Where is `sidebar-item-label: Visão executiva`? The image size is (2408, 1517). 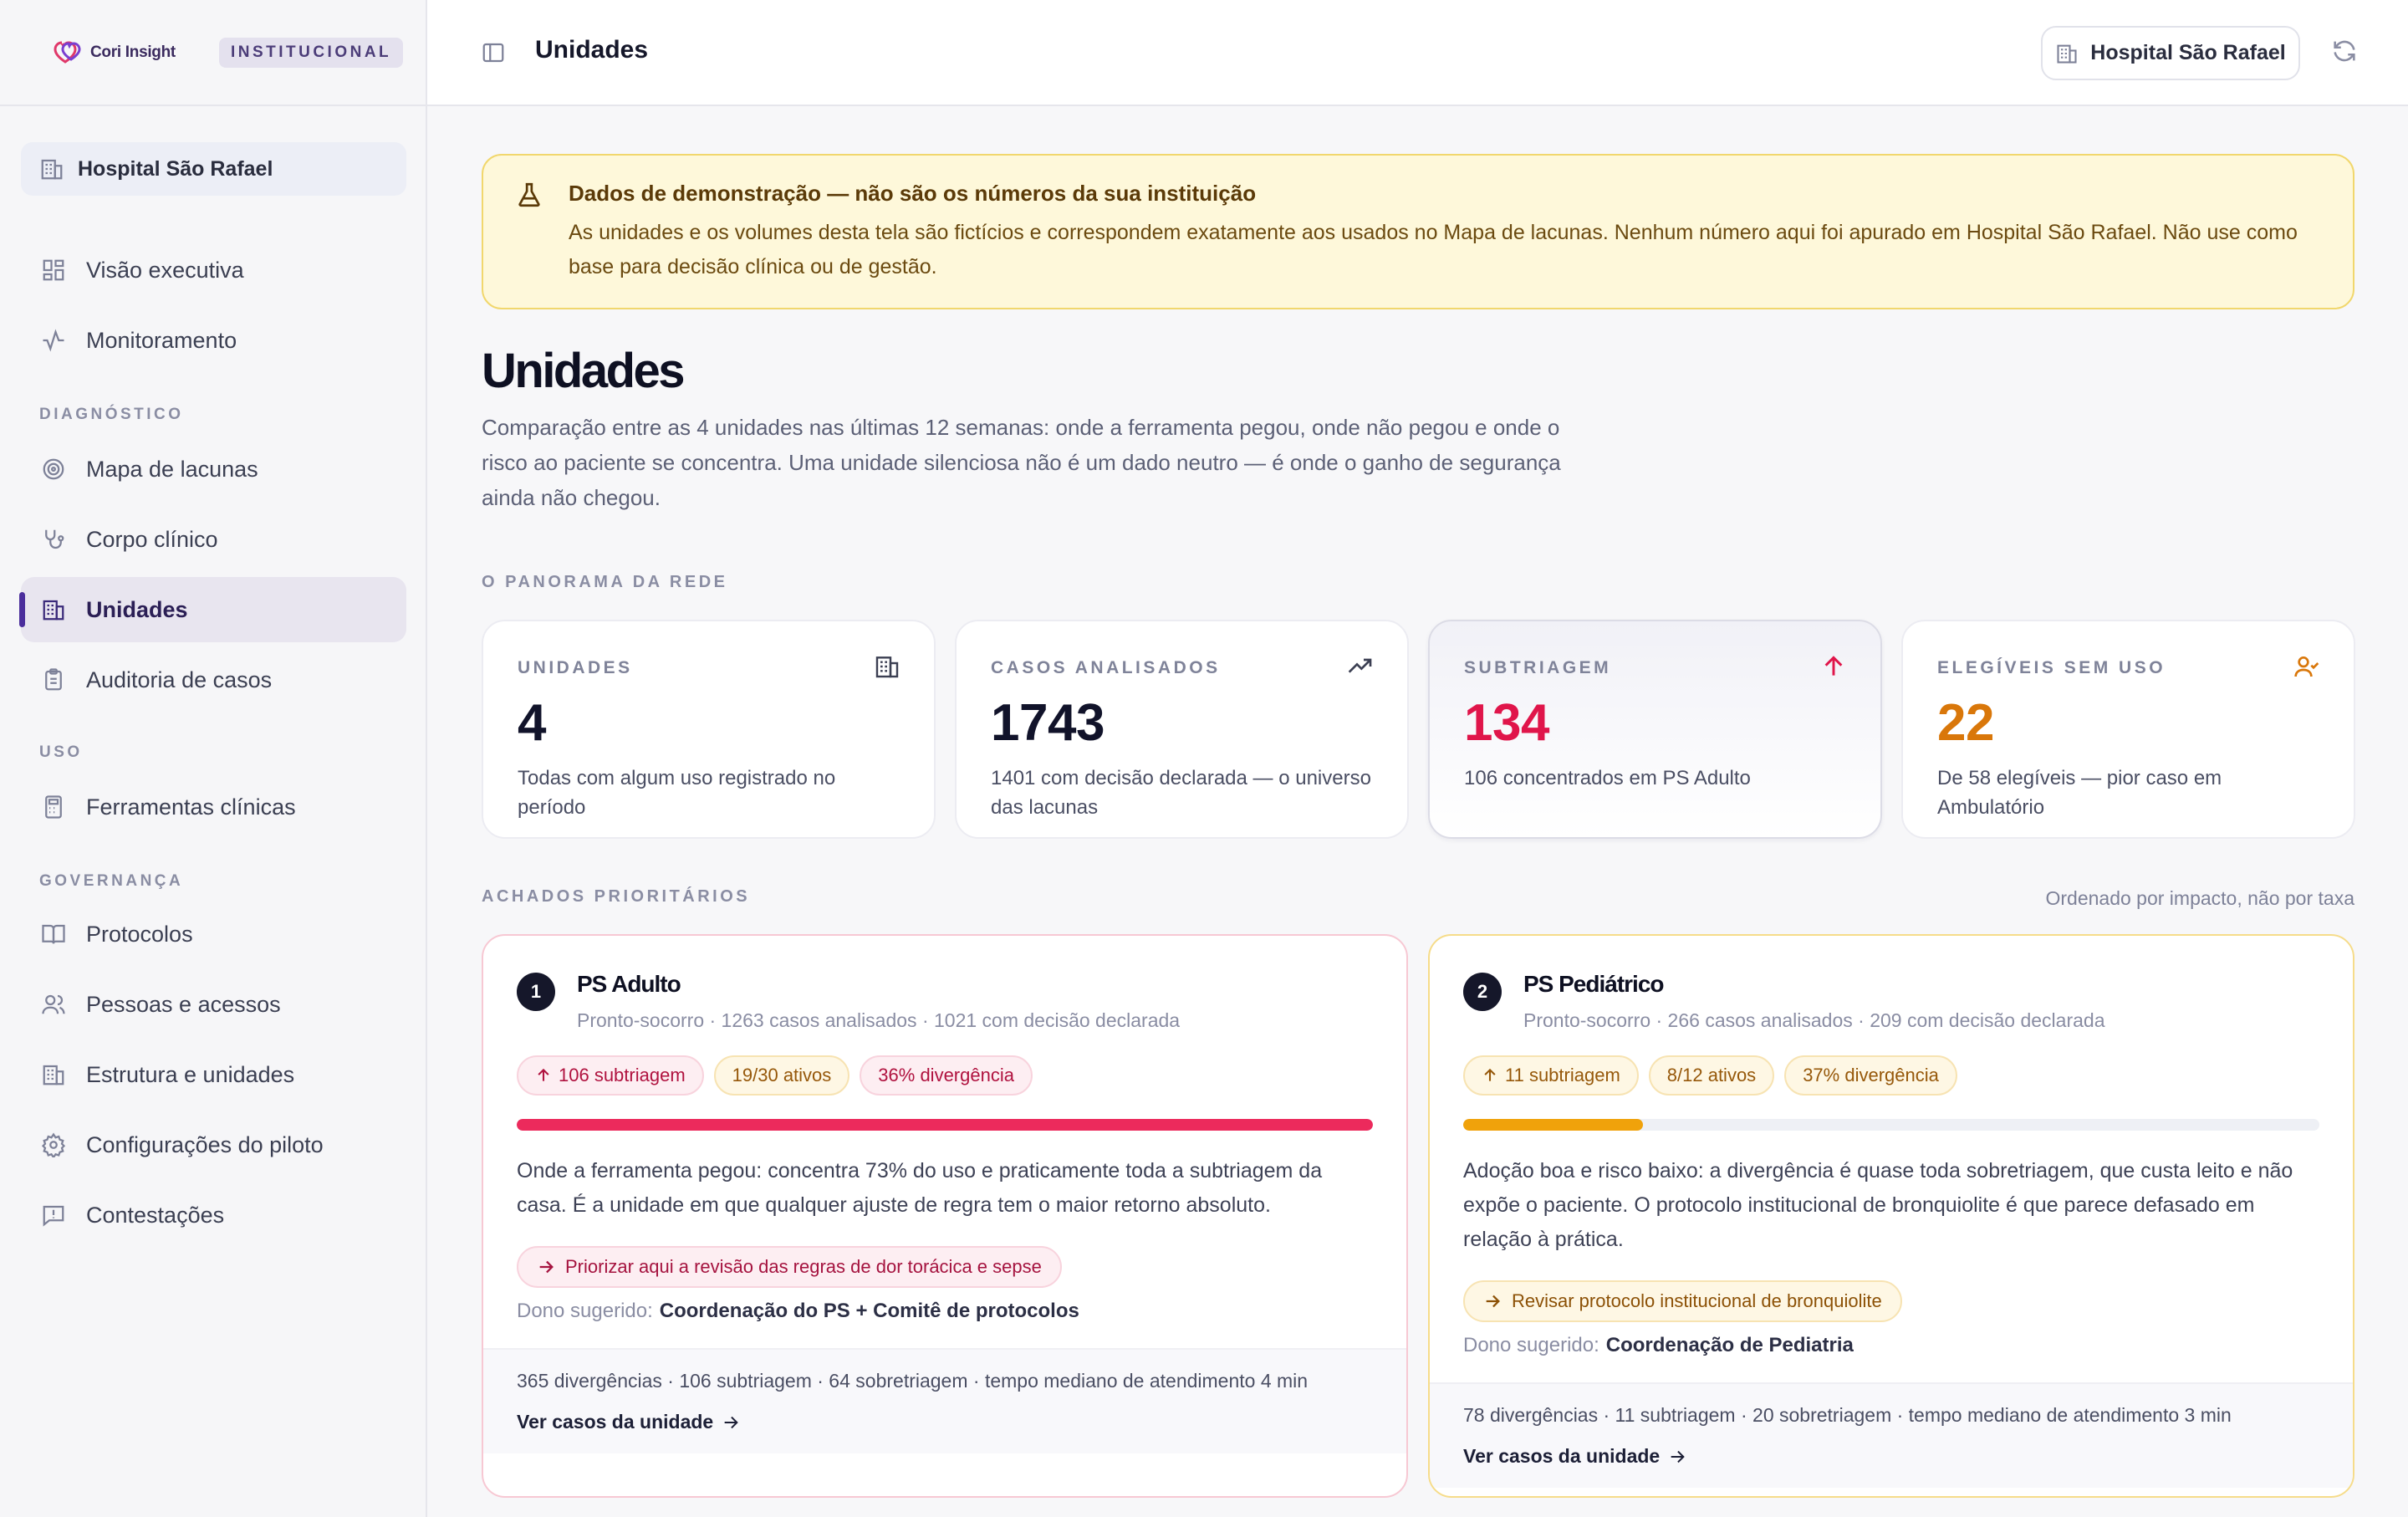 sidebar-item-label: Visão executiva is located at coordinates (165, 270).